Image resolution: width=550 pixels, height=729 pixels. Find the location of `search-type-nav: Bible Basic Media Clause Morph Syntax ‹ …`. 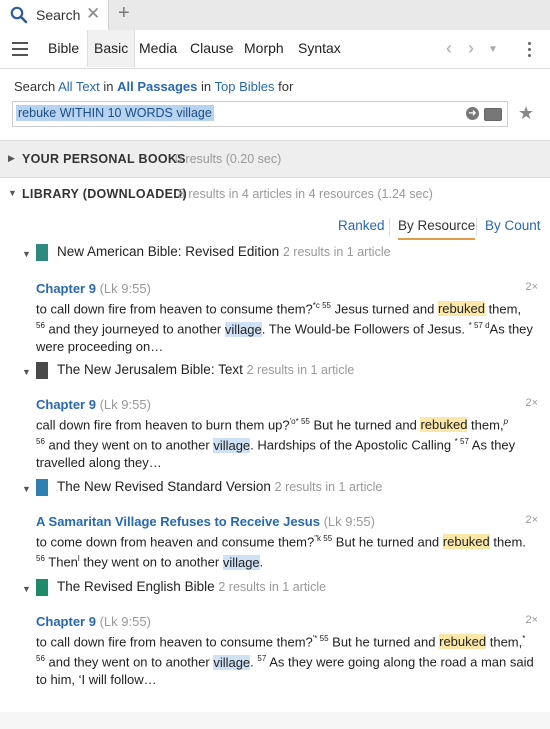

search-type-nav: Bible Basic Media Clause Morph Syntax ‹ … is located at coordinates (275, 49).